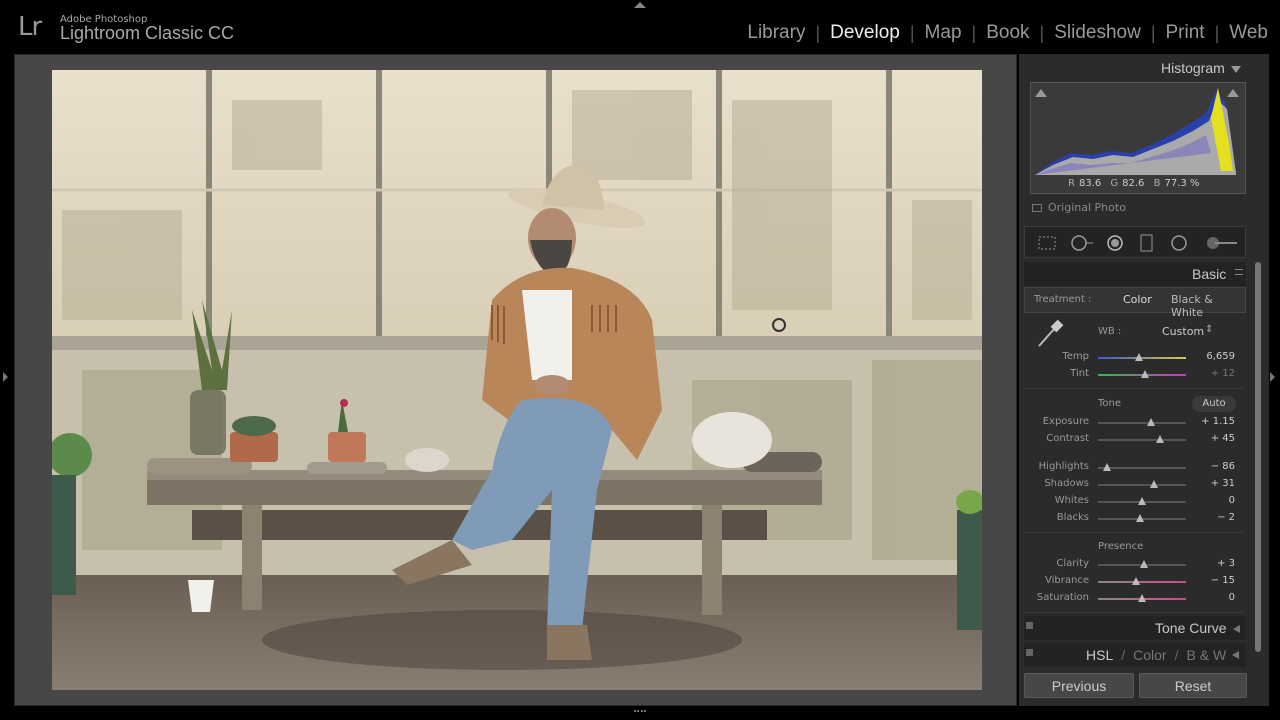 This screenshot has height=720, width=1280. I want to click on show-filmstrip-icon, so click(640, 714).